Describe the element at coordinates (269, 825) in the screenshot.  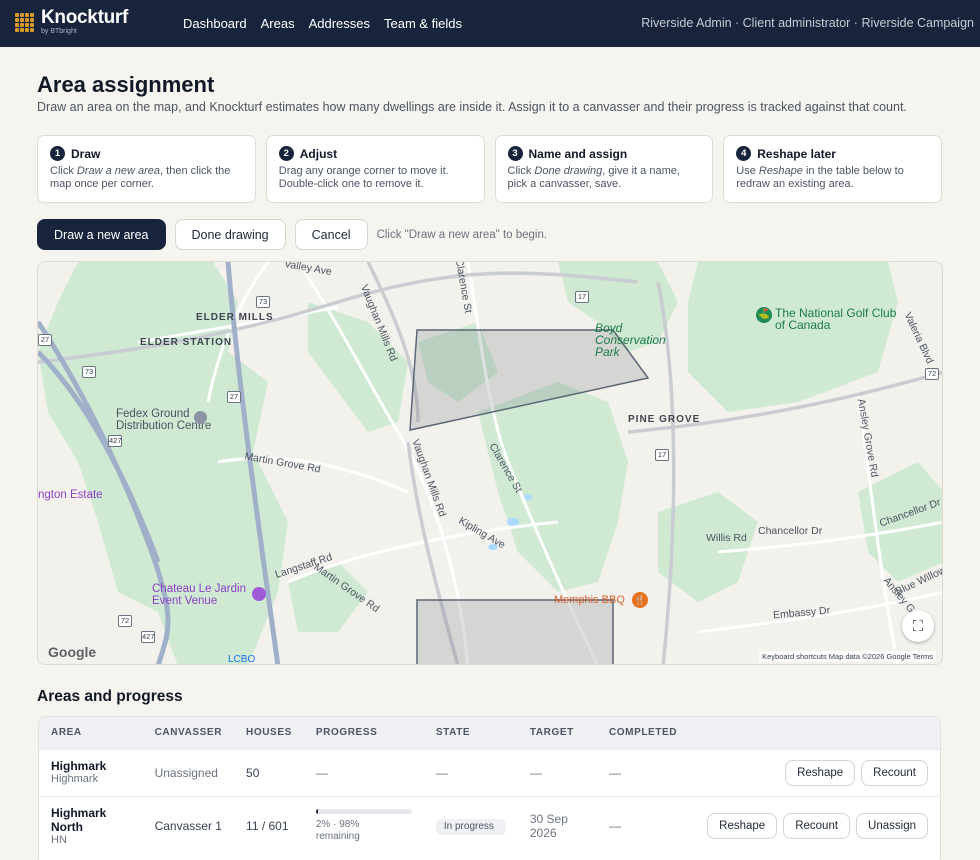
I see `houses-cell: 11 / 601` at that location.